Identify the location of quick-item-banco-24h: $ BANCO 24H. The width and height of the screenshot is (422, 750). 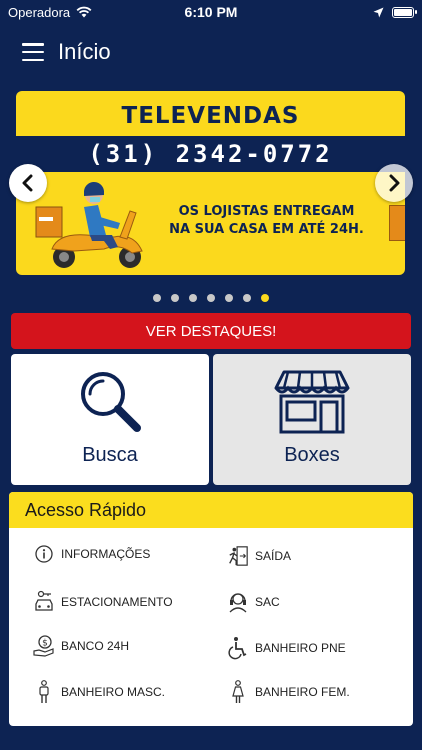
(81, 646).